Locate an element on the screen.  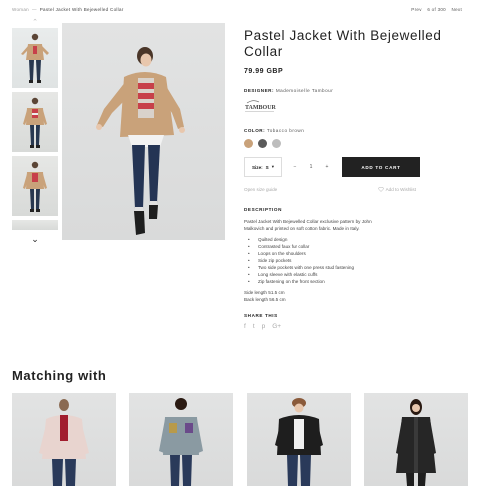
feature-item: Zip fastening on the front section is located at coordinates (360, 281).